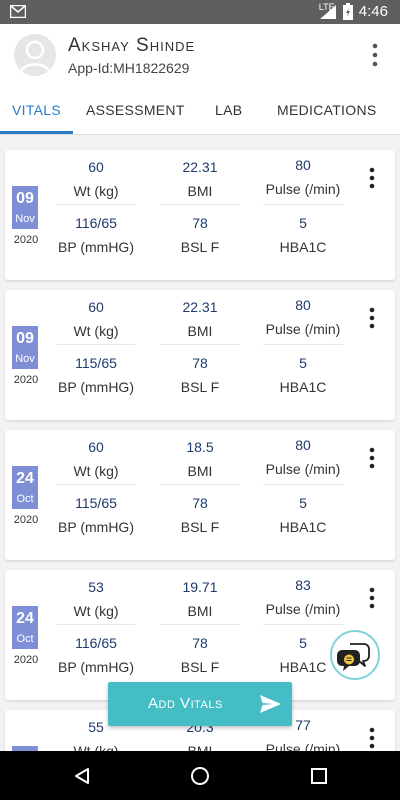 The height and width of the screenshot is (800, 400). I want to click on chat-button, so click(355, 655).